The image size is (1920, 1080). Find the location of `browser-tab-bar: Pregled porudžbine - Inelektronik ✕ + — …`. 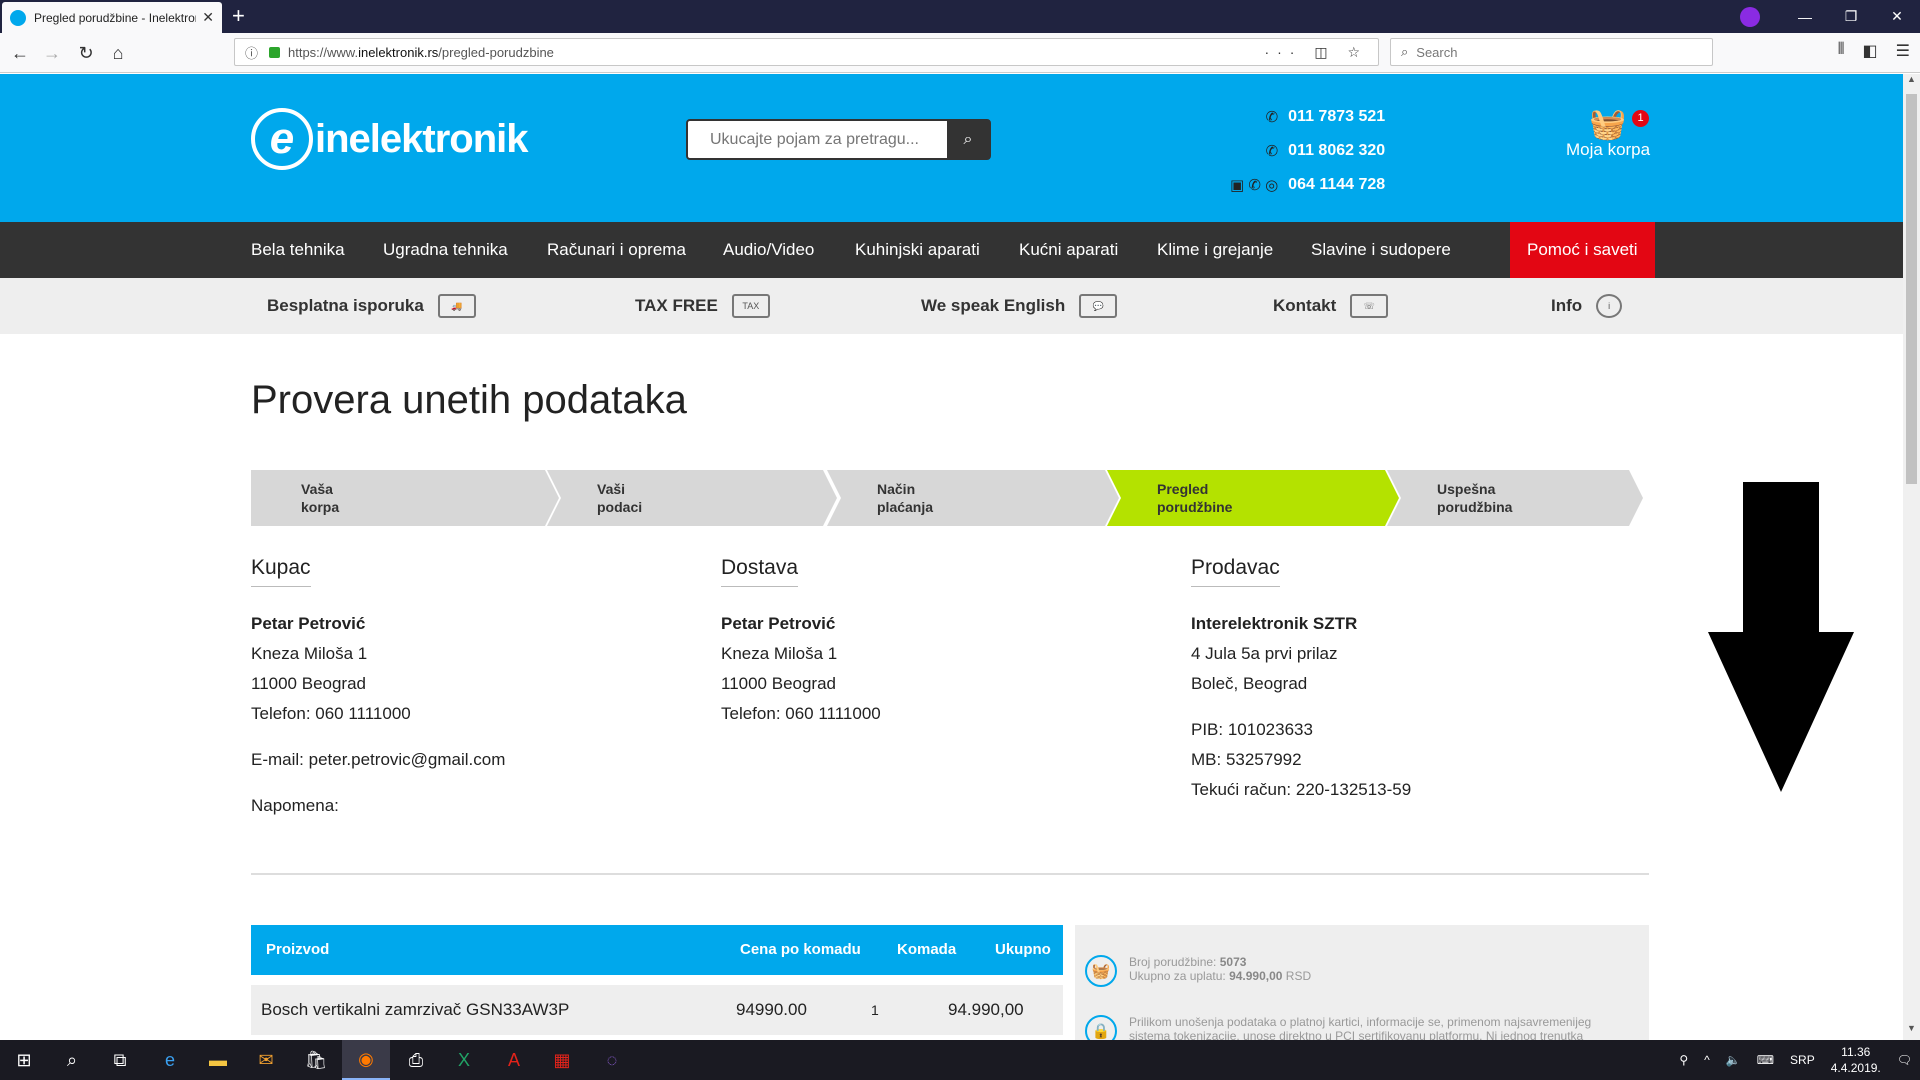

browser-tab-bar: Pregled porudžbine - Inelektronik ✕ + — … is located at coordinates (960, 16).